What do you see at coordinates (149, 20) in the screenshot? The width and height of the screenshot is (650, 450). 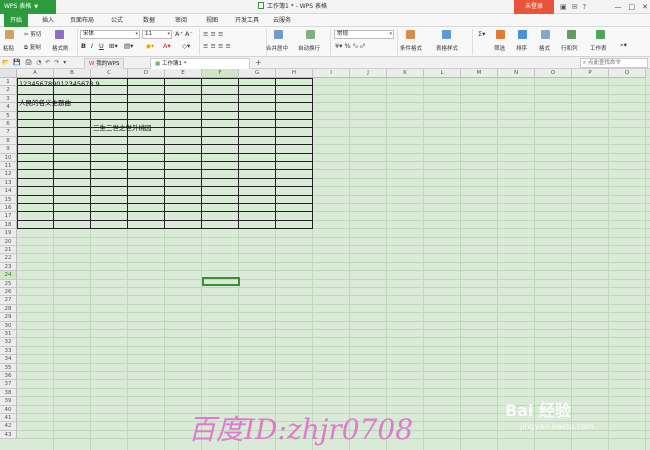 I see `tab-data: 数据` at bounding box center [149, 20].